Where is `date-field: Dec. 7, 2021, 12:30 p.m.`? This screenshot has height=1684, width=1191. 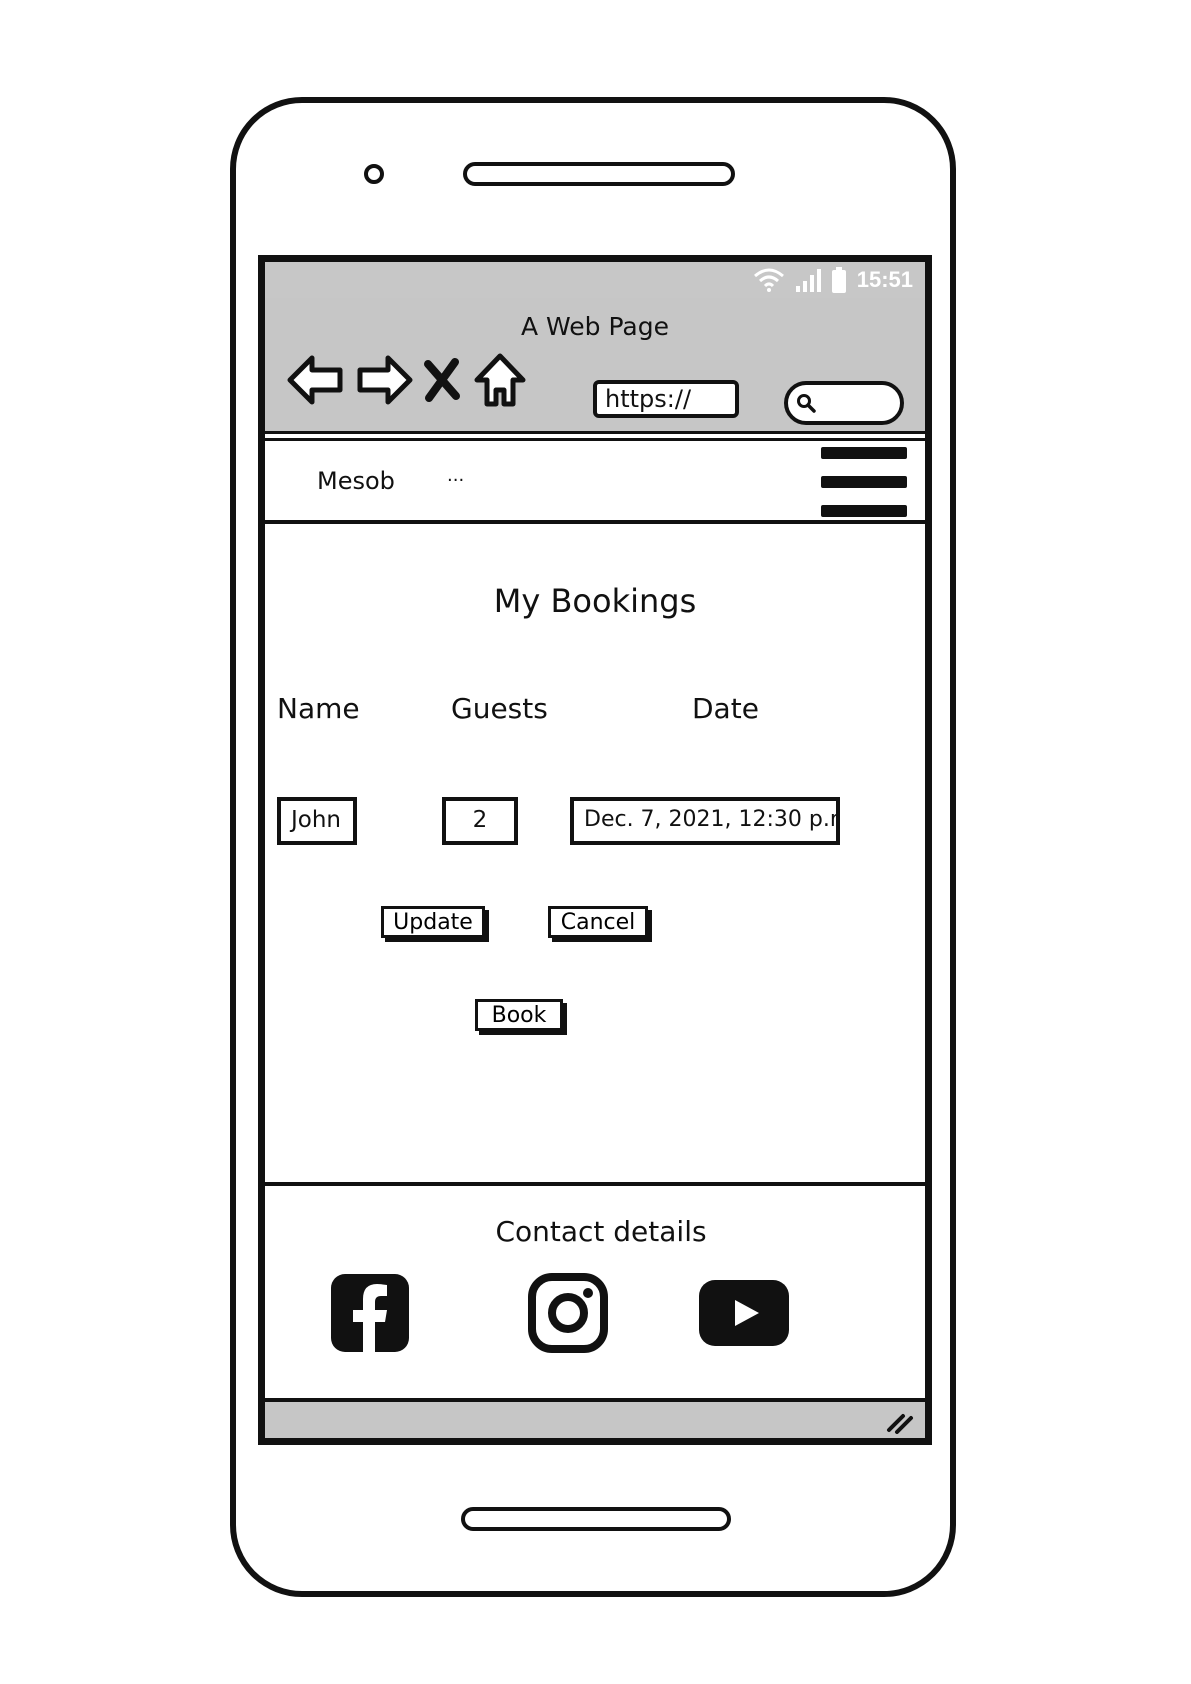
date-field: Dec. 7, 2021, 12:30 p.m. is located at coordinates (705, 821).